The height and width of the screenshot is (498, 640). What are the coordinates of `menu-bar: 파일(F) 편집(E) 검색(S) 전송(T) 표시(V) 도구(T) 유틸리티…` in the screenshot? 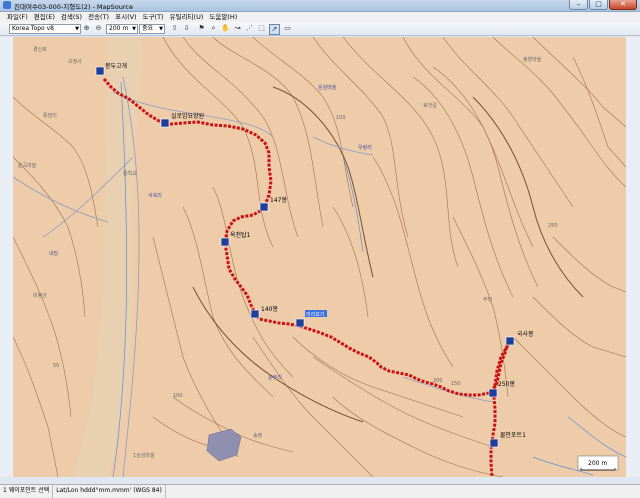 It's located at (320, 17).